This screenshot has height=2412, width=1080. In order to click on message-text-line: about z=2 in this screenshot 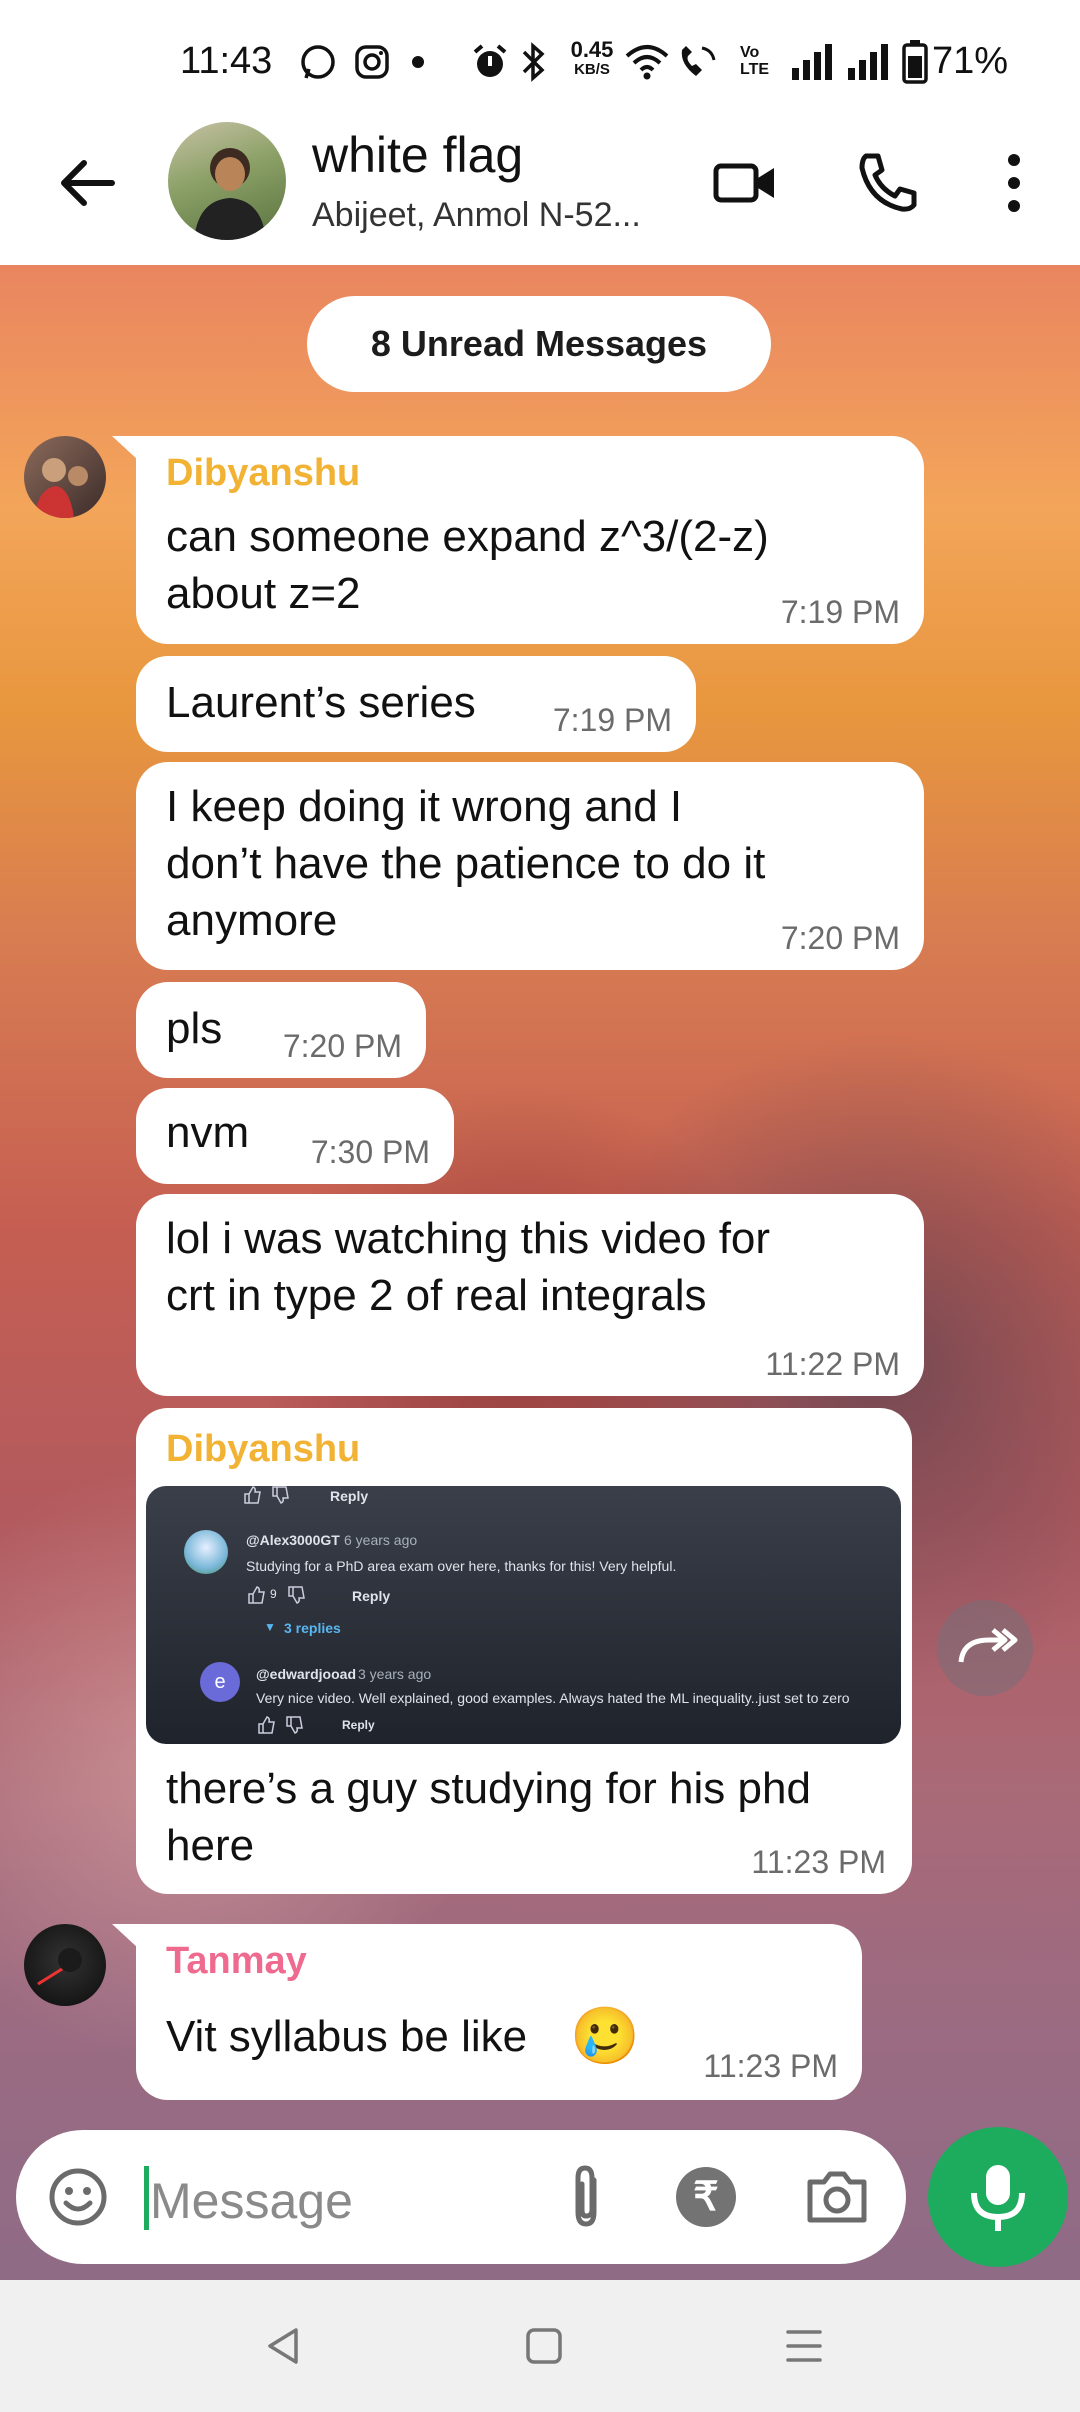, I will do `click(263, 593)`.